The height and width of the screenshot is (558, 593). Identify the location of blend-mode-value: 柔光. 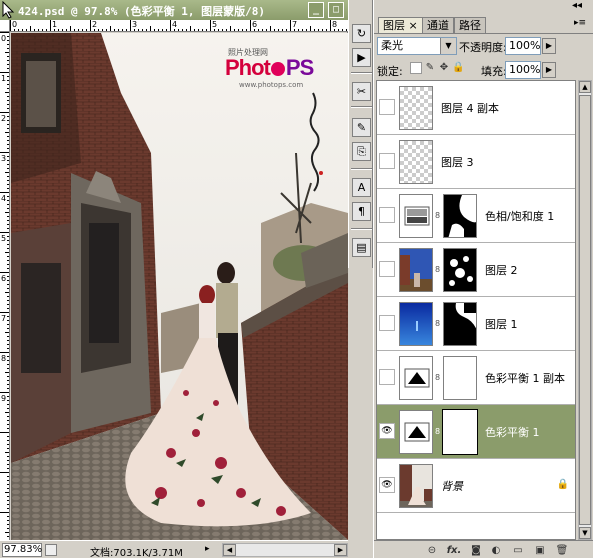
(392, 45).